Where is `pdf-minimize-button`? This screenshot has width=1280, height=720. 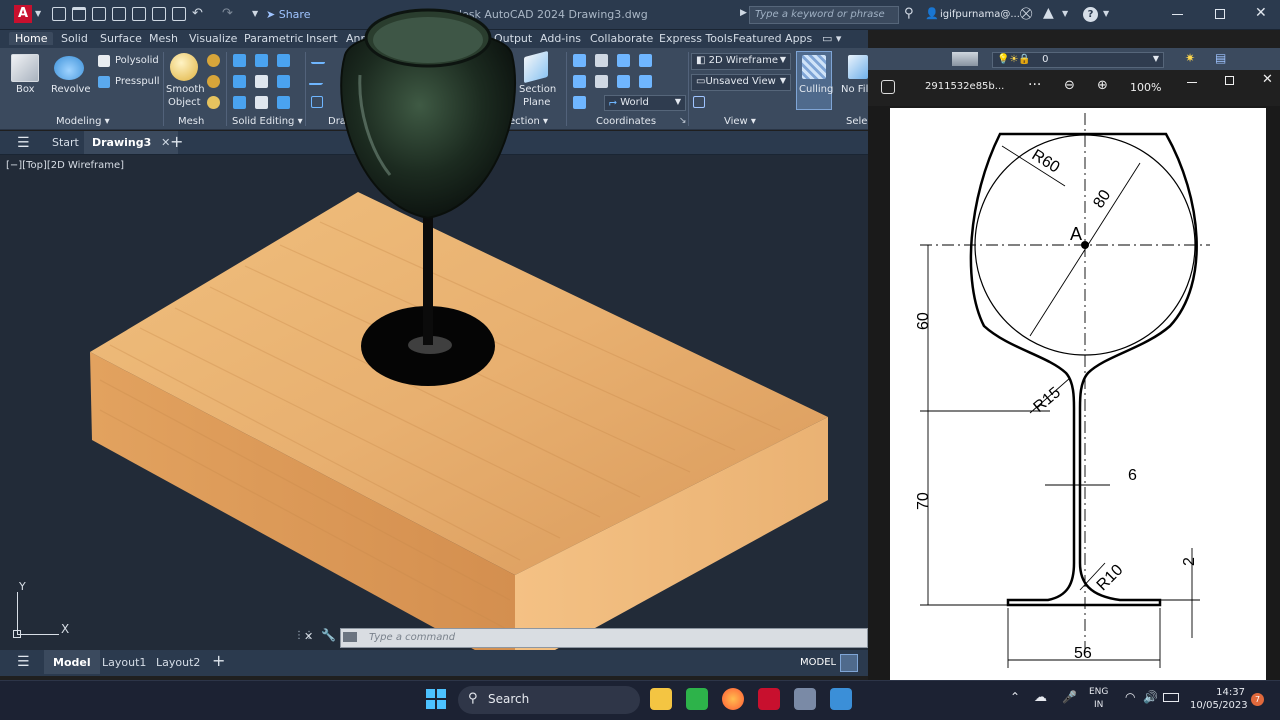
pdf-minimize-button is located at coordinates (1192, 82).